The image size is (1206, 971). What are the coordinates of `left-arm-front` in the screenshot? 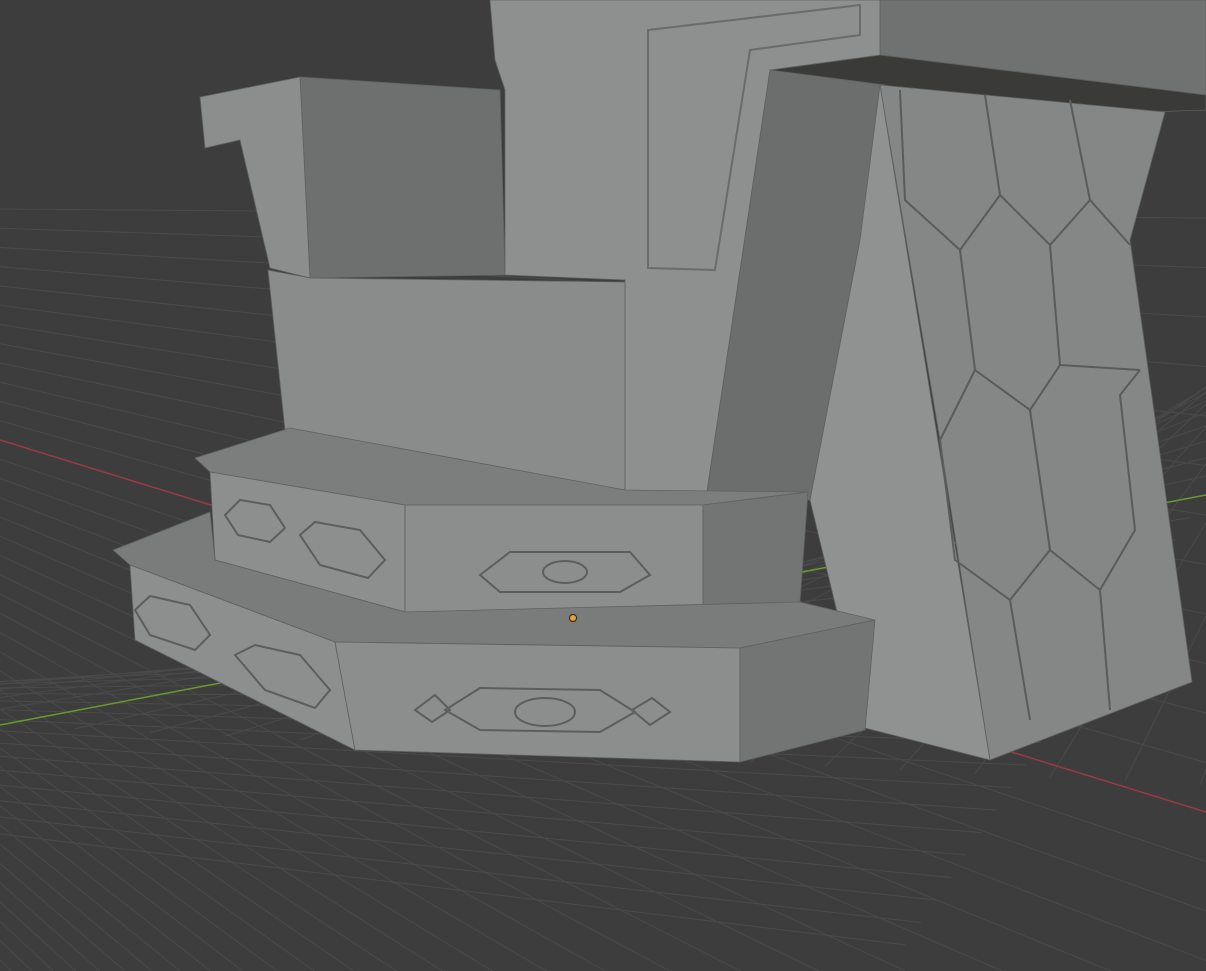 It's located at (255, 177).